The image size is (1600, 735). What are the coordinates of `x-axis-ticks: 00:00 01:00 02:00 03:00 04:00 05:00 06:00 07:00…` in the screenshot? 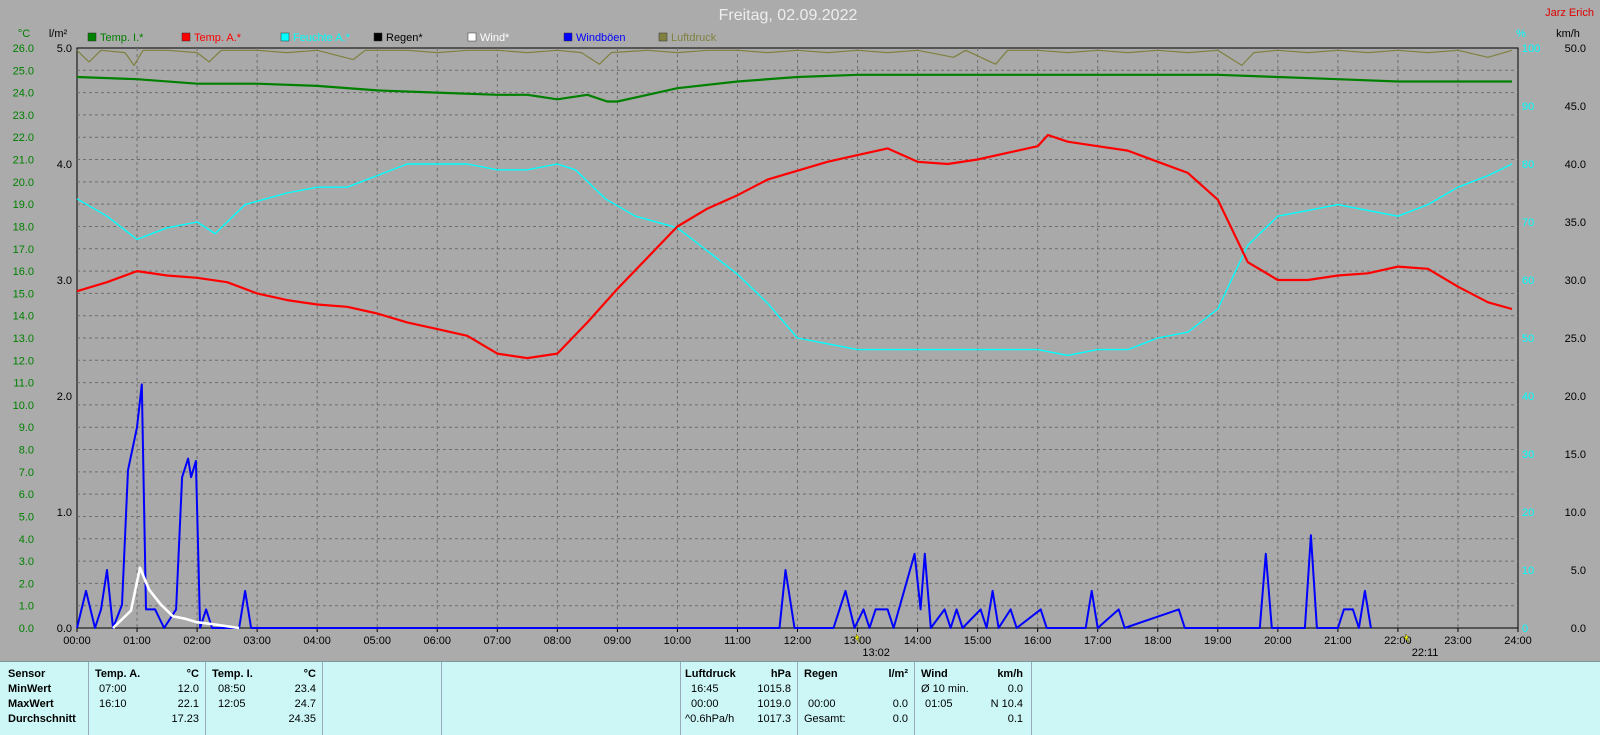 It's located at (797, 637).